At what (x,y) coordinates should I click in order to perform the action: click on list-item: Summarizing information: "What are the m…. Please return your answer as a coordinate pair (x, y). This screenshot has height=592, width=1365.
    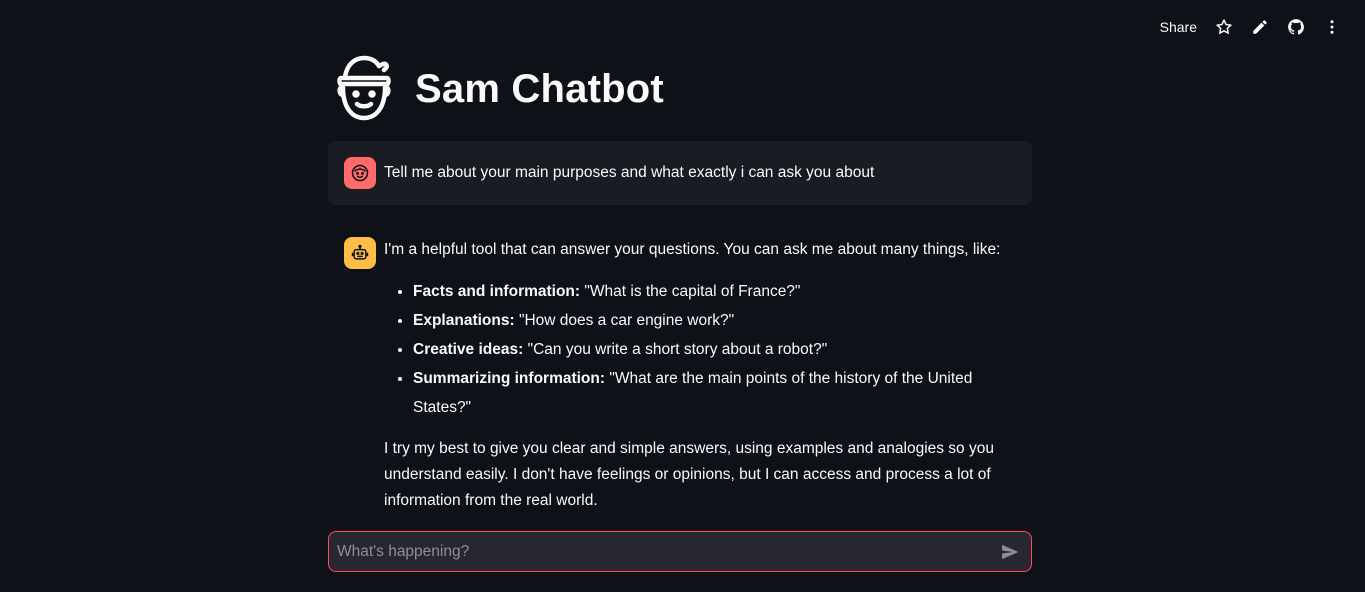
    Looking at the image, I should click on (718, 393).